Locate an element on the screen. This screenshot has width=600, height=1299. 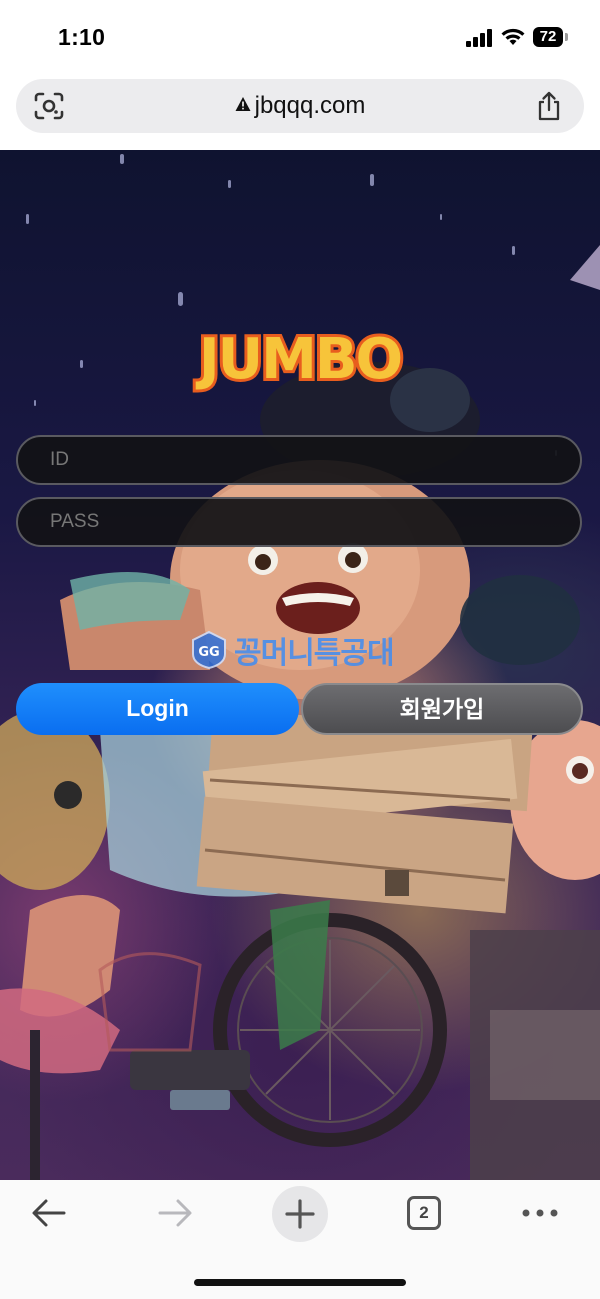
share-icon is located at coordinates (549, 106).